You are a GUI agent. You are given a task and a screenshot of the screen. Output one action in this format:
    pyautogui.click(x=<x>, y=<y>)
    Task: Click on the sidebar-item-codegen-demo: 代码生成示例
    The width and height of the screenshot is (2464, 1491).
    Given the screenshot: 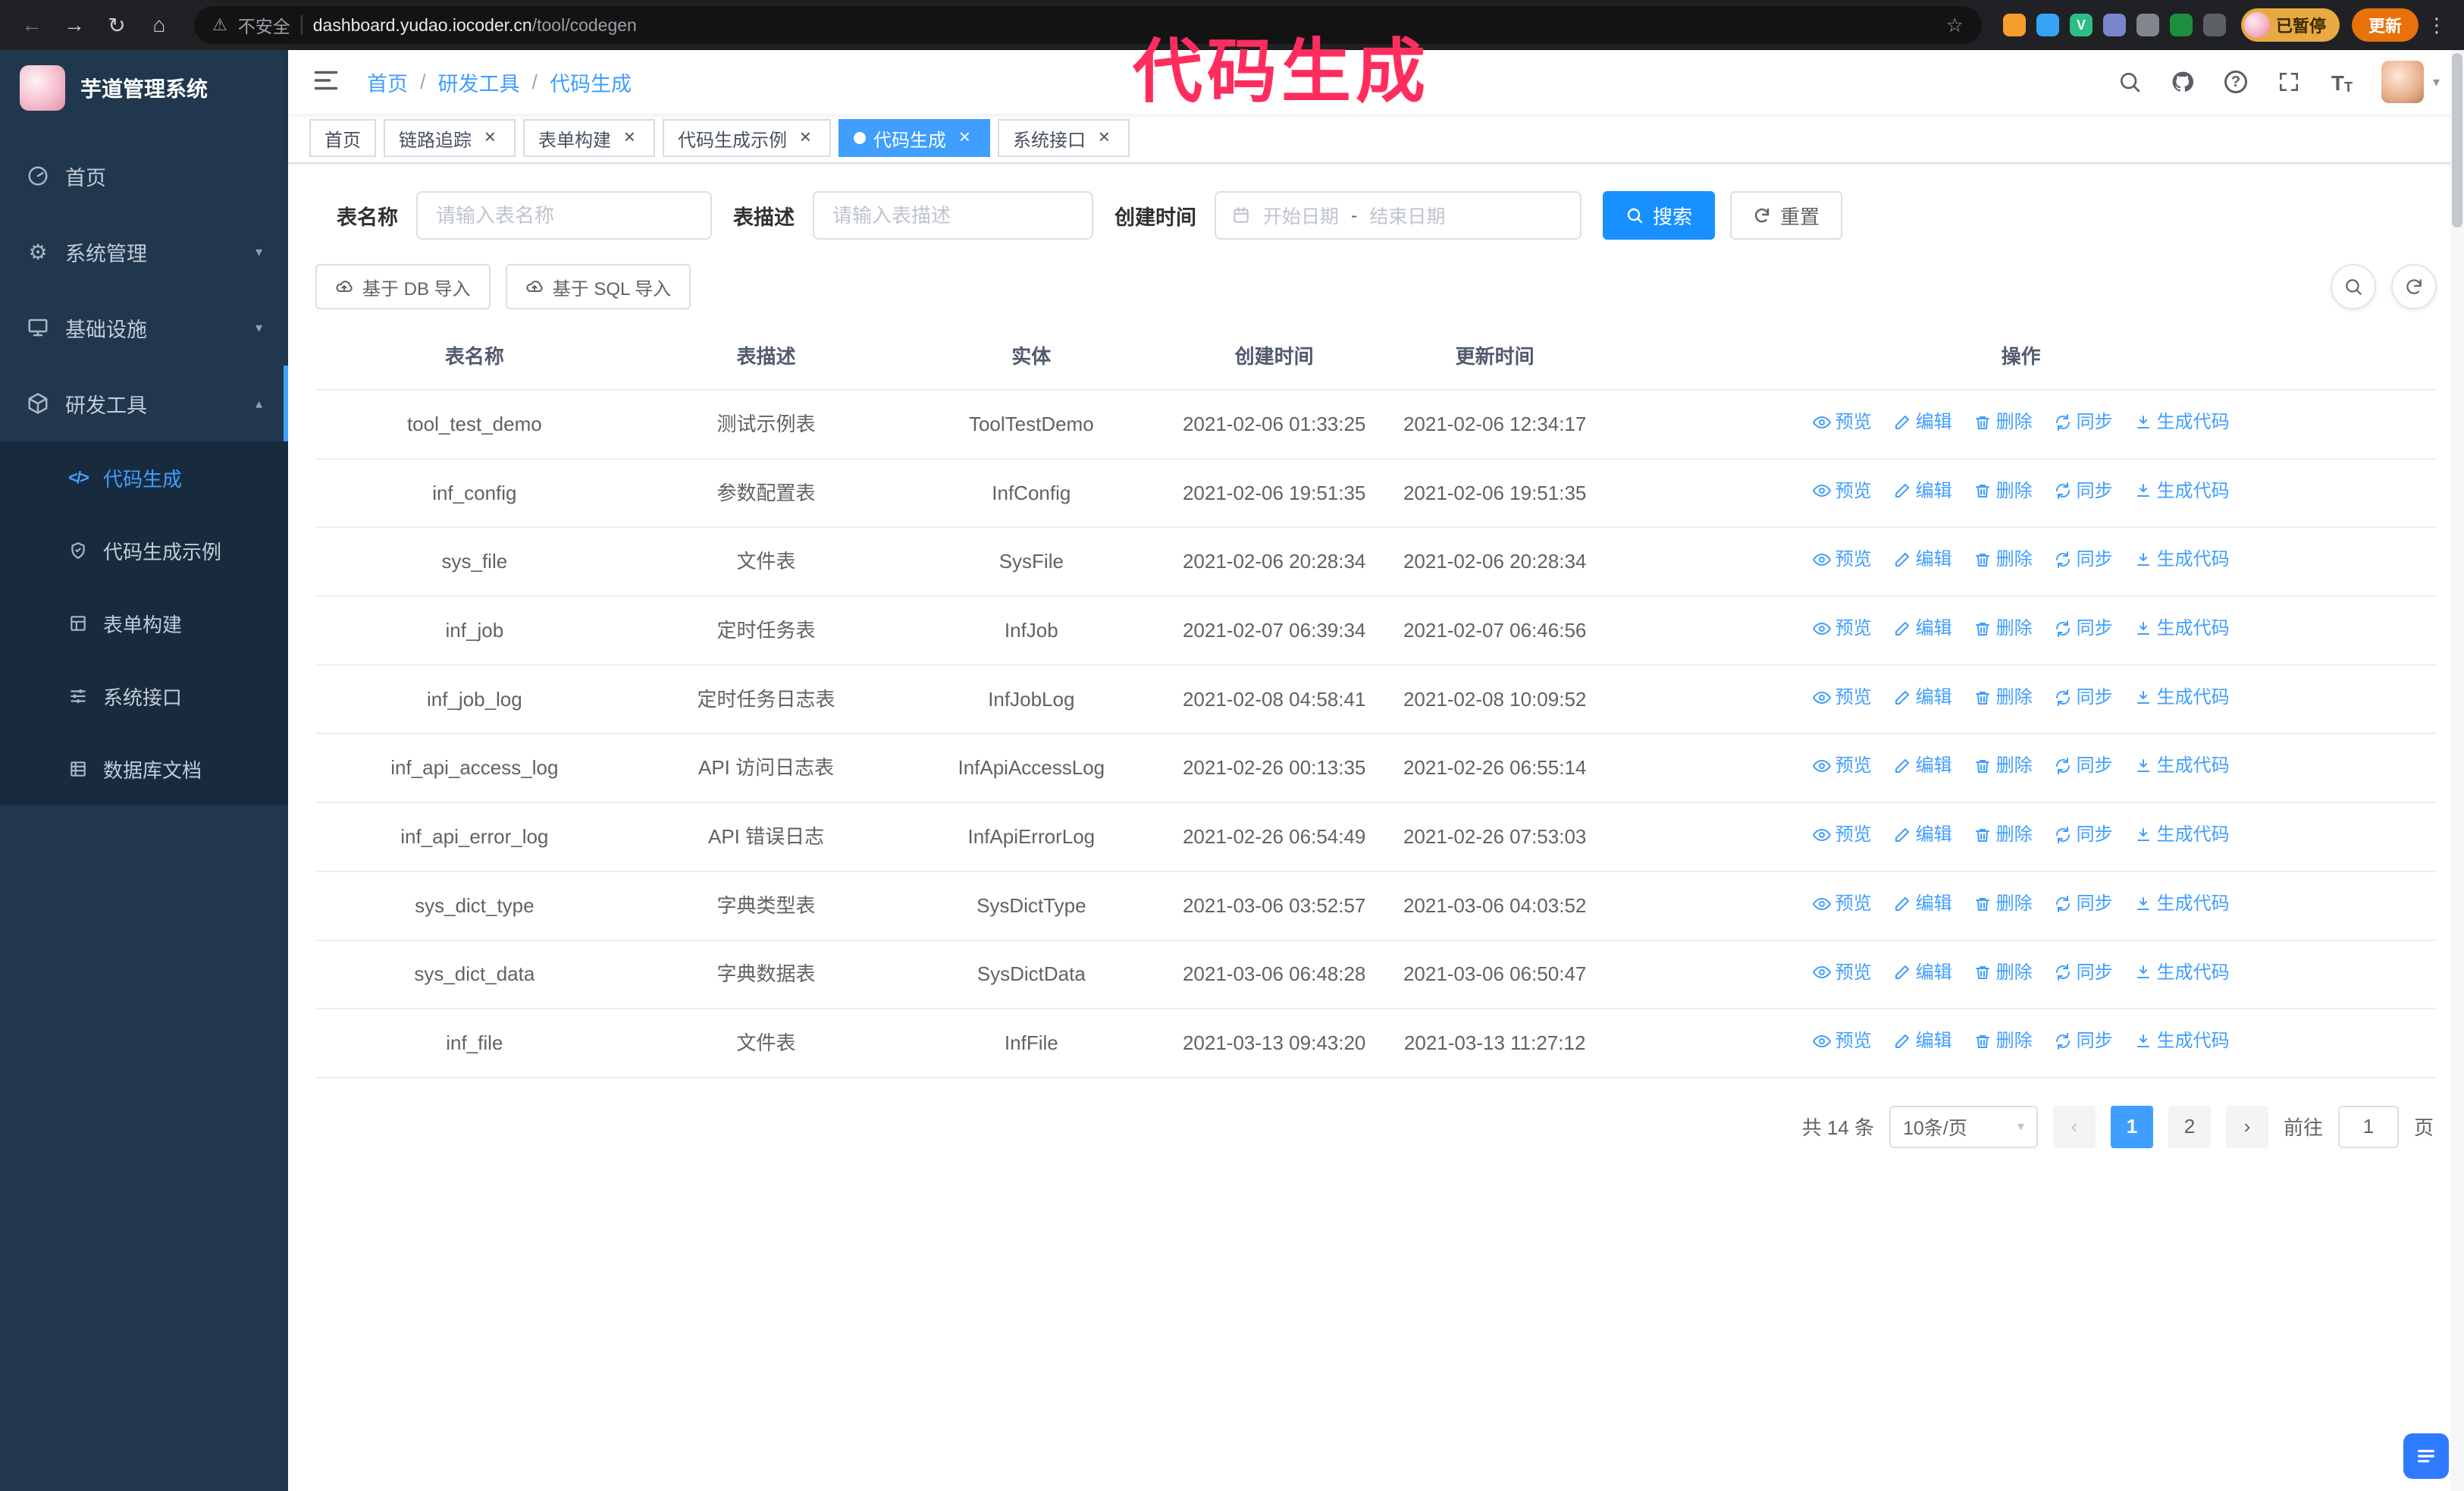 What is the action you would take?
    pyautogui.click(x=144, y=550)
    